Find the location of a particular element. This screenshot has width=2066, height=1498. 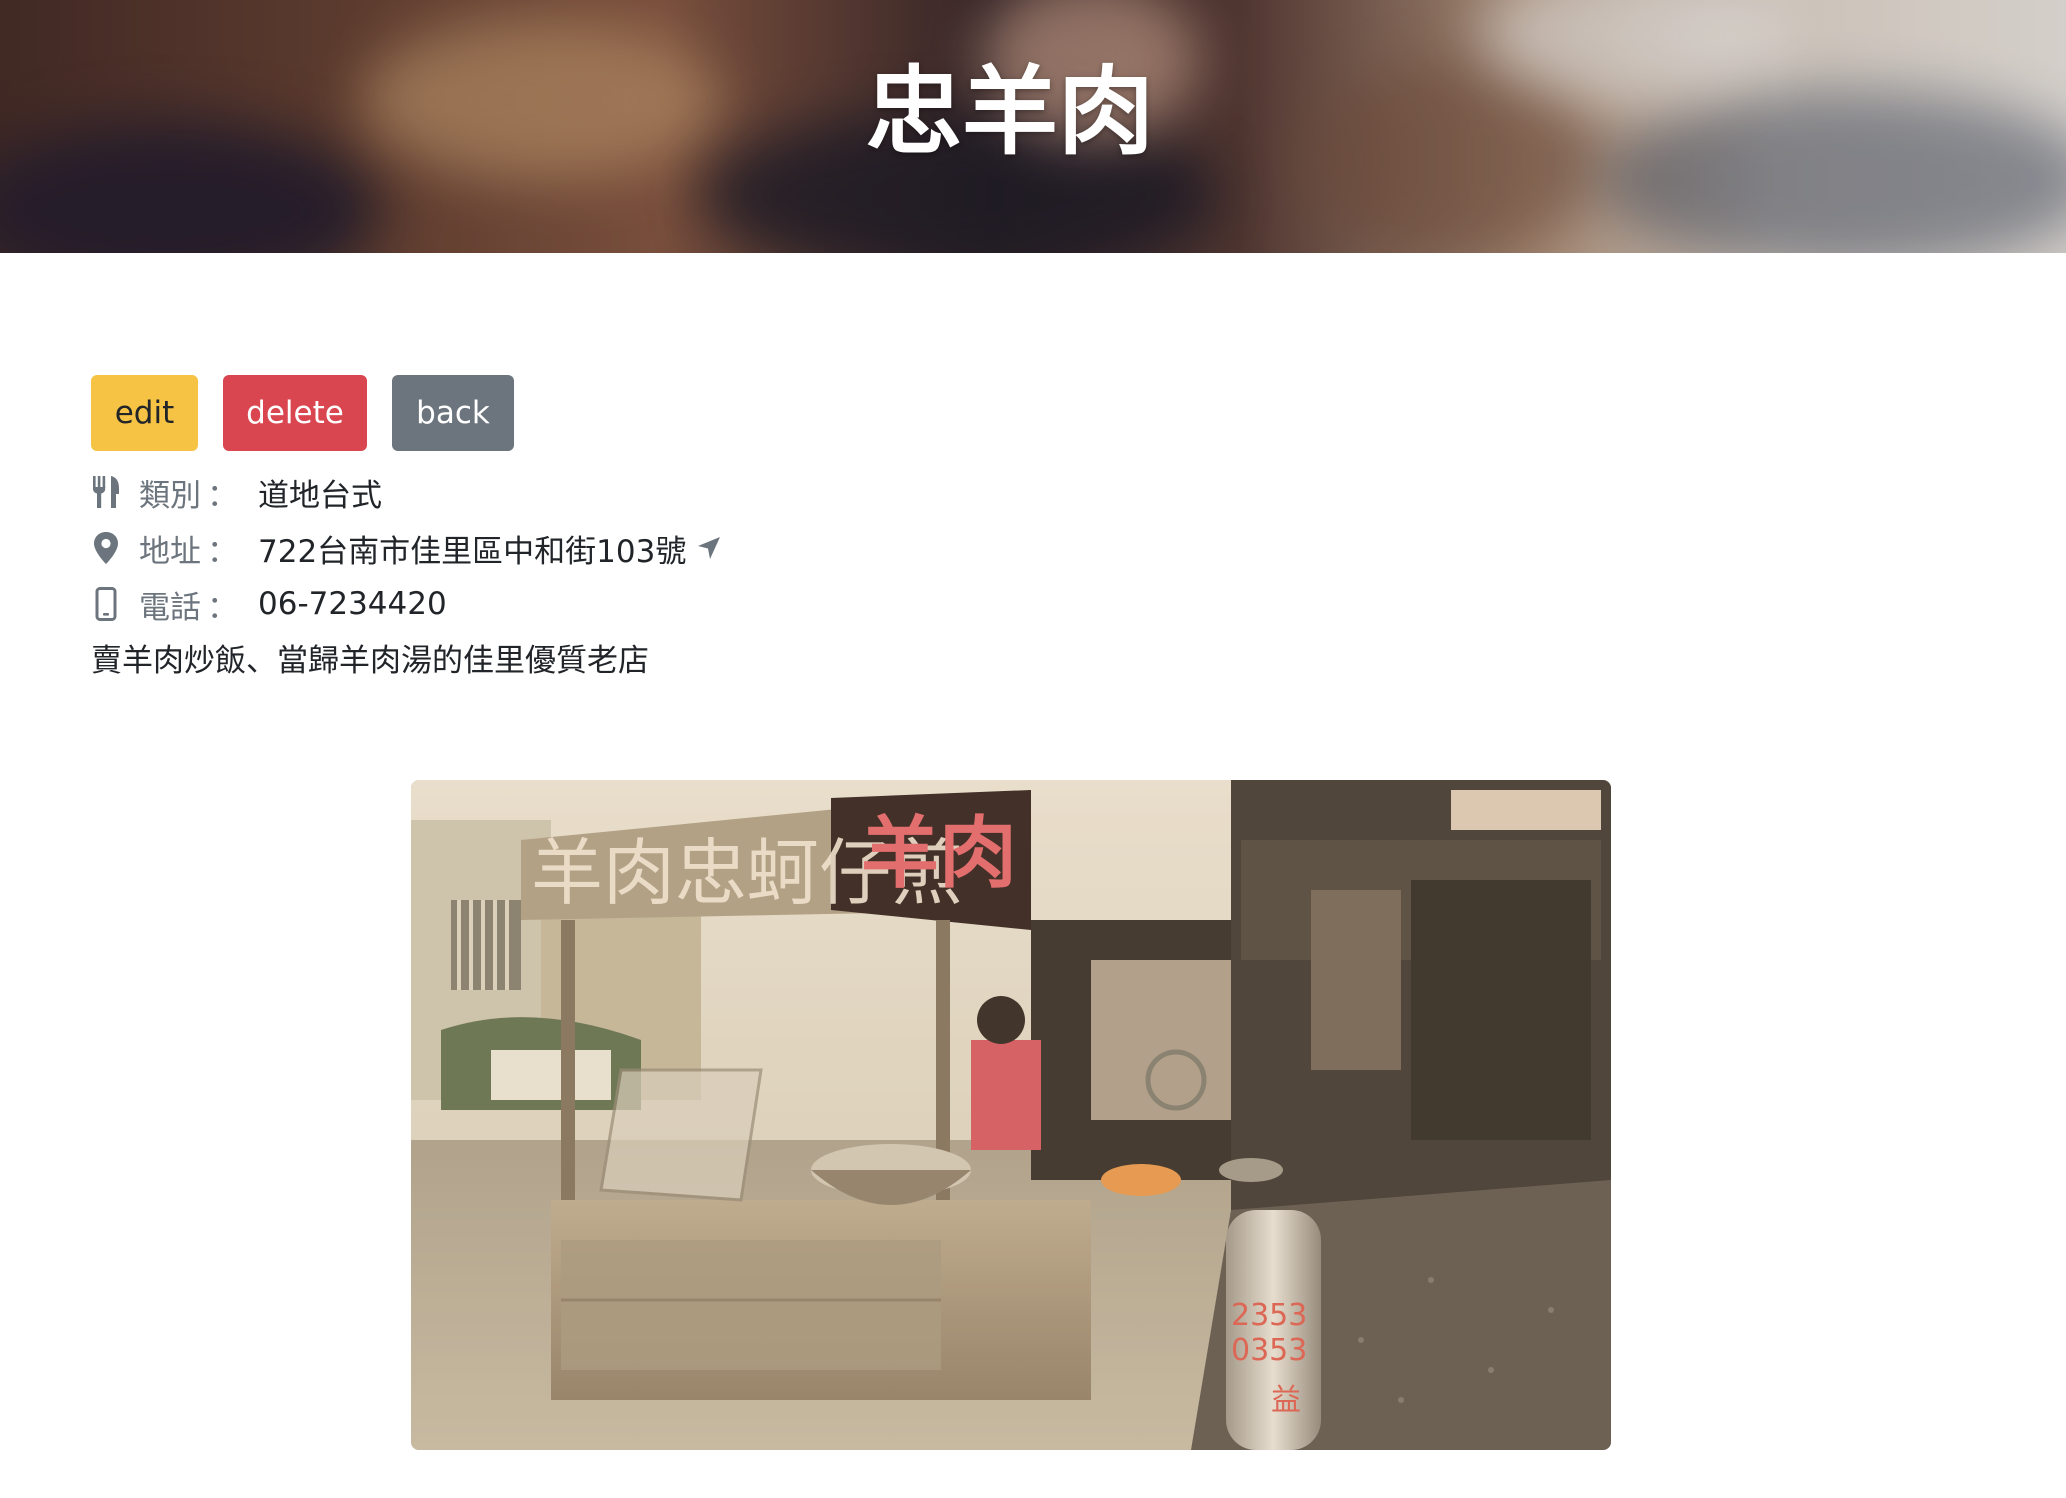

edit-button: edit is located at coordinates (144, 413).